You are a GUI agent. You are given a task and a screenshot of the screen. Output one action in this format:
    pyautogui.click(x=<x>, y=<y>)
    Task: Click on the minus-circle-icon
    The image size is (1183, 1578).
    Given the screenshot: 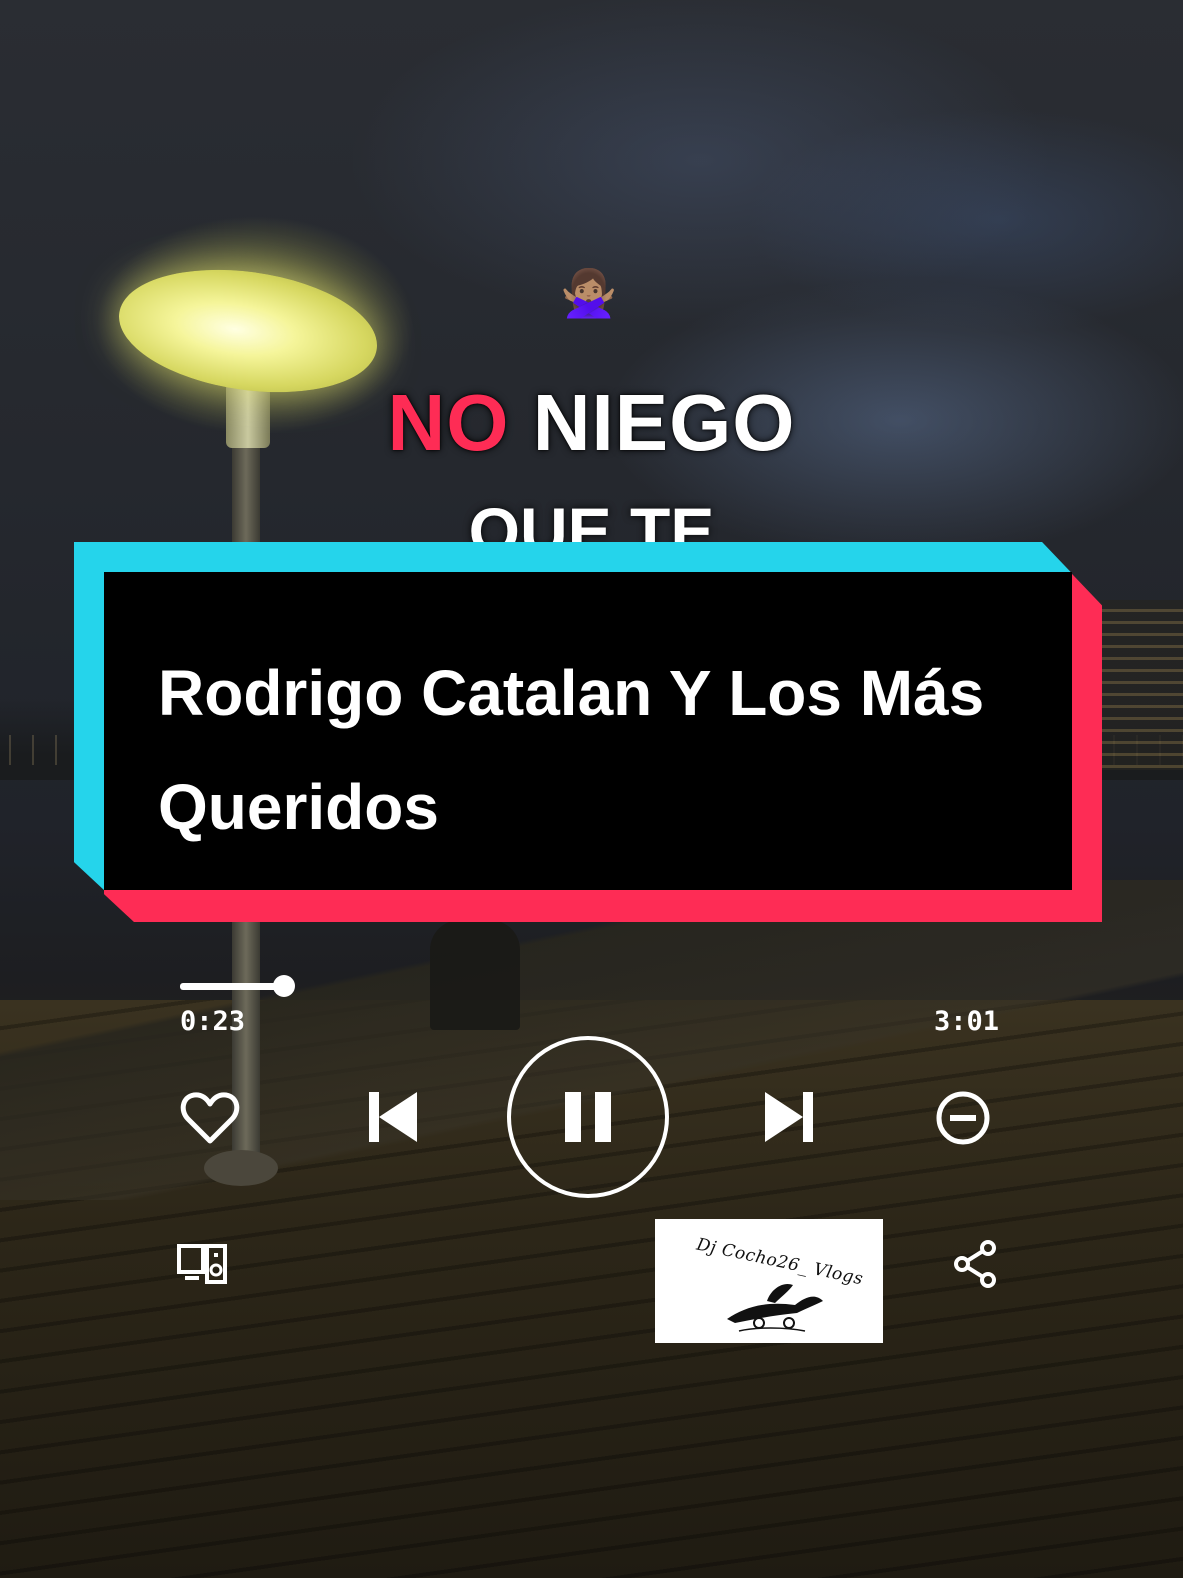 What is the action you would take?
    pyautogui.click(x=963, y=1118)
    